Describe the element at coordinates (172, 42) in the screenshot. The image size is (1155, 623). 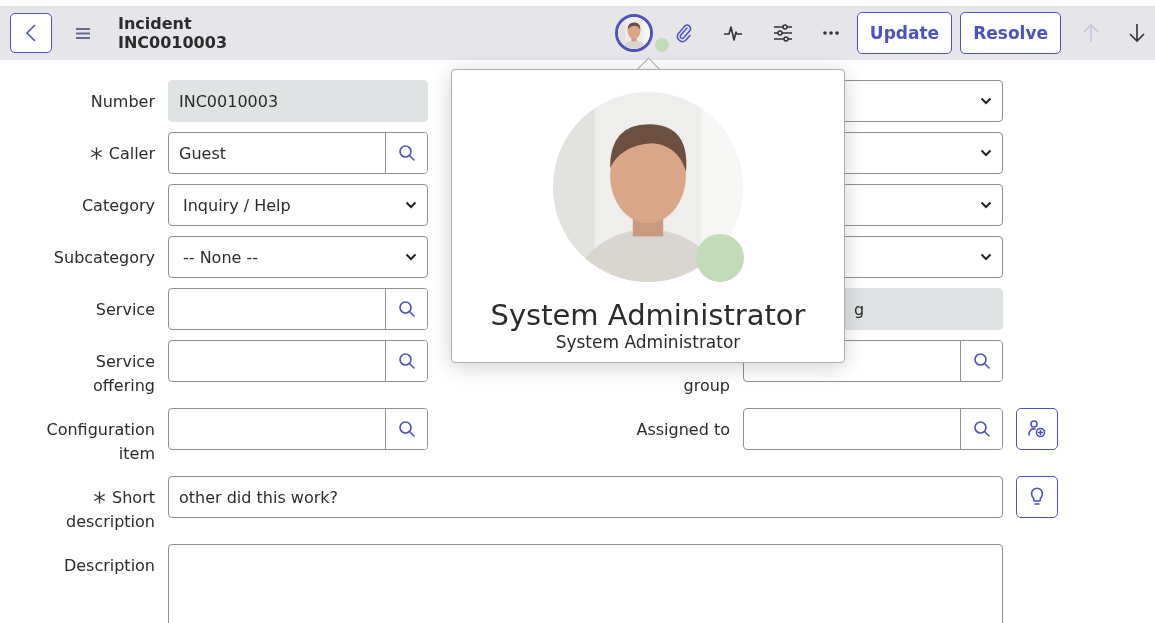
I see `record-number: INC0010003` at that location.